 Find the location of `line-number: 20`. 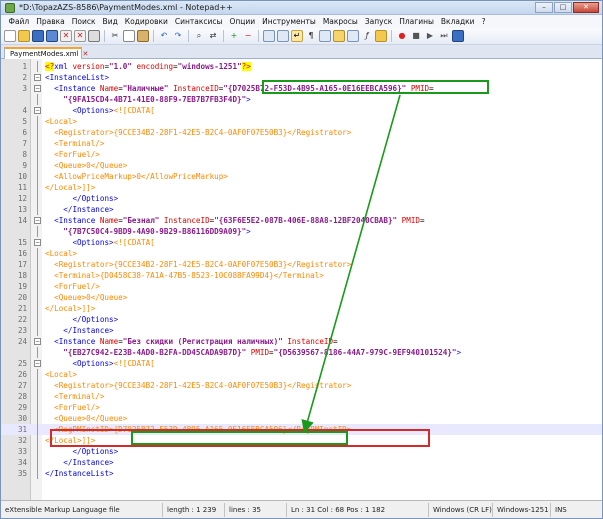

line-number: 20 is located at coordinates (22, 297).